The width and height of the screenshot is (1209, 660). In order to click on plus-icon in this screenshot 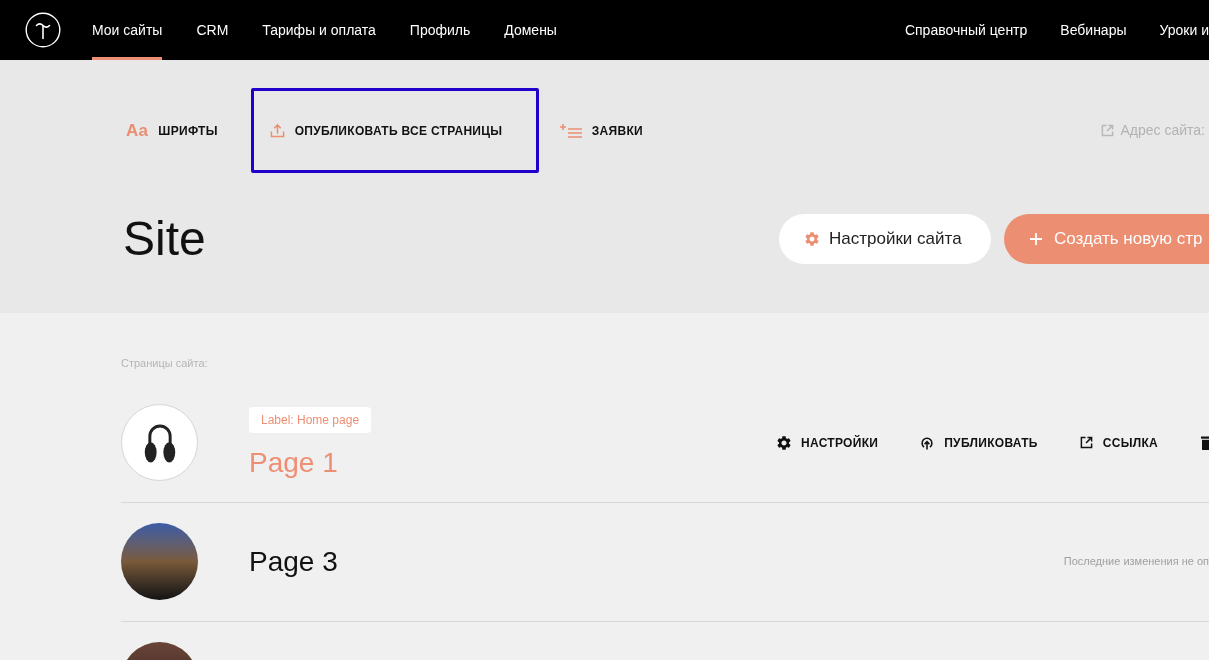, I will do `click(1036, 239)`.